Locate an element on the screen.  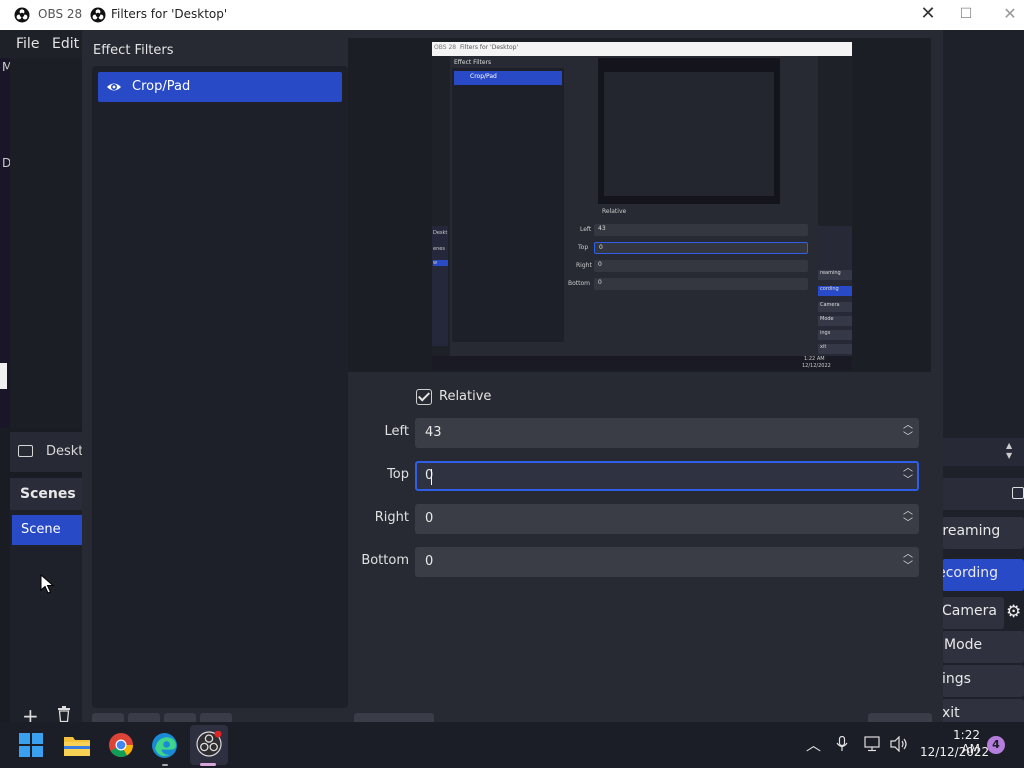
remove-filter-button is located at coordinates (144, 717).